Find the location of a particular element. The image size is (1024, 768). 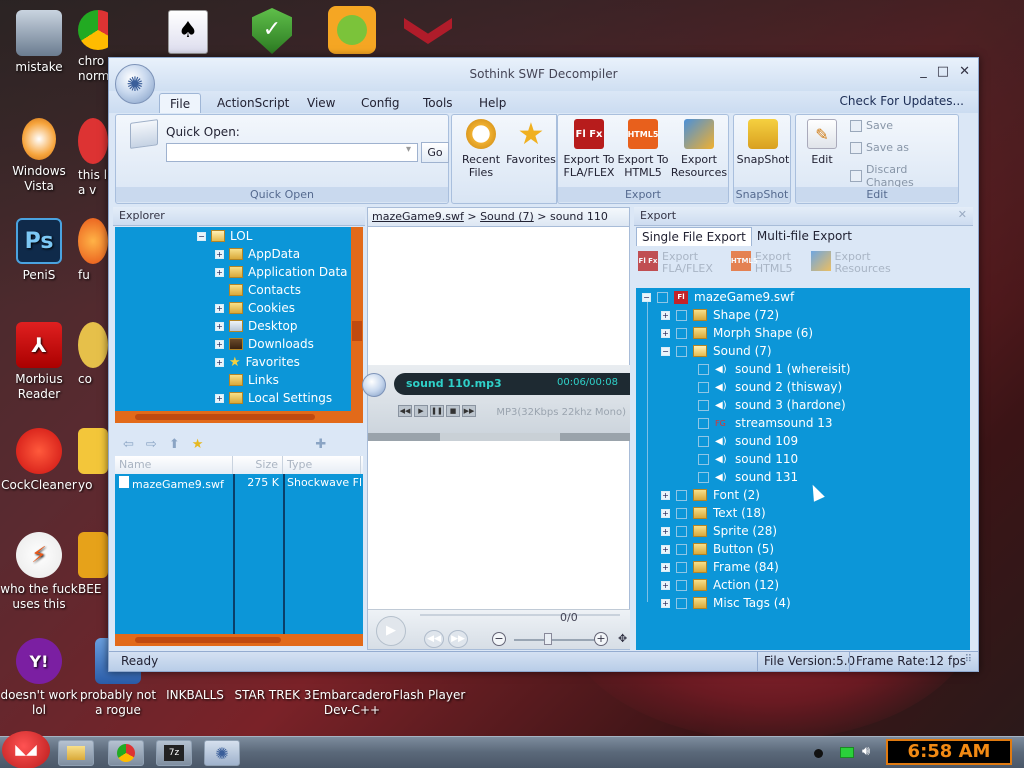

favorites-button: ★ Favorites is located at coordinates (531, 142).